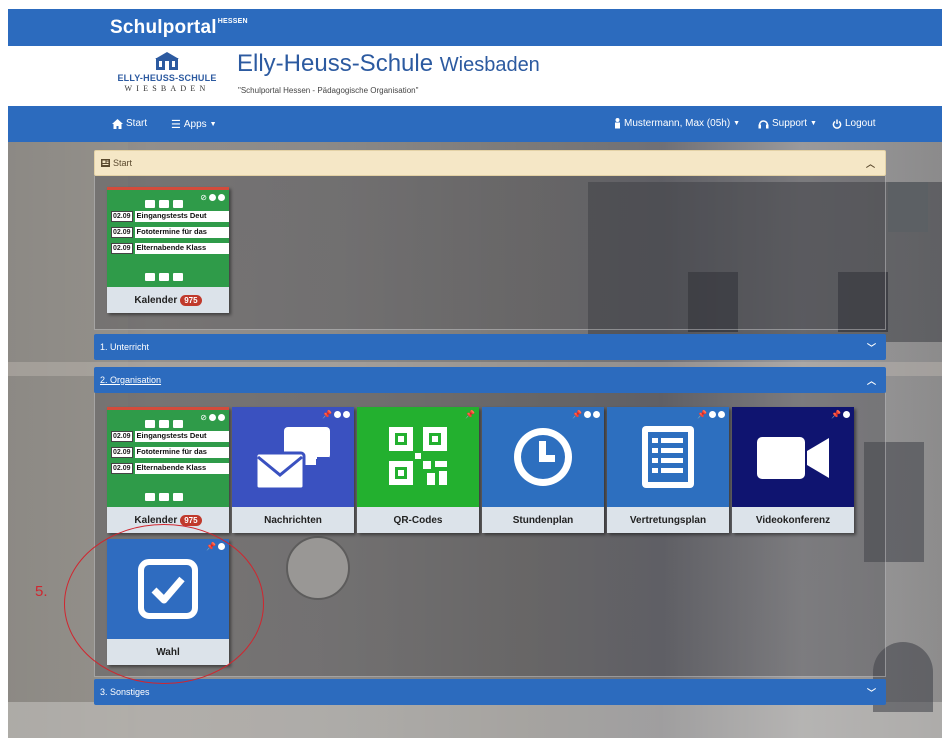  I want to click on panel-organisation-header: 2. Organisation ︿, so click(490, 380).